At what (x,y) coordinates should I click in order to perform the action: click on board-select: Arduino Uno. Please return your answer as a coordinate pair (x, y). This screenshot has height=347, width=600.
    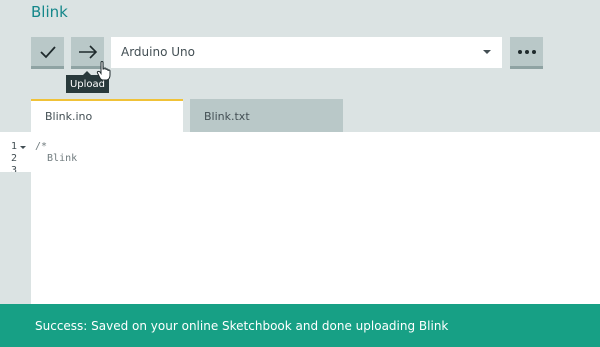
    Looking at the image, I should click on (306, 52).